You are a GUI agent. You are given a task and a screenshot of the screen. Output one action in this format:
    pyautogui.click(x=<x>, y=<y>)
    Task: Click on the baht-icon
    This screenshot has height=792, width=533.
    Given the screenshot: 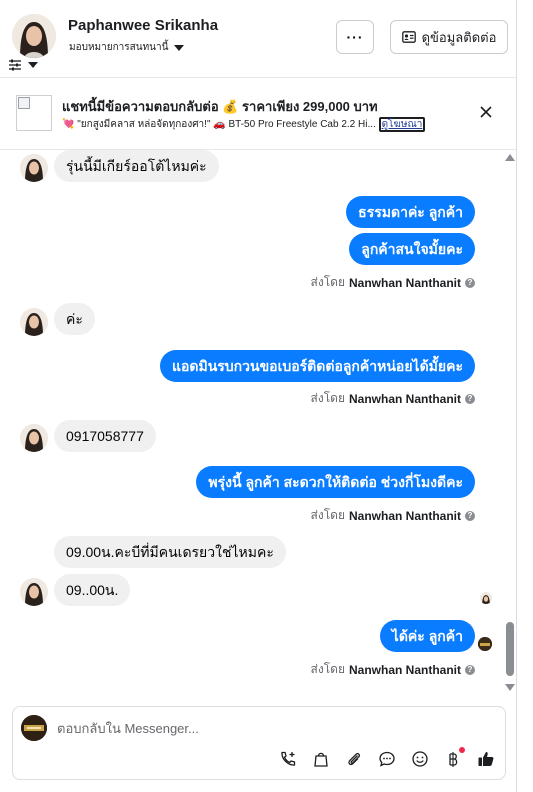 What is the action you would take?
    pyautogui.click(x=452, y=759)
    